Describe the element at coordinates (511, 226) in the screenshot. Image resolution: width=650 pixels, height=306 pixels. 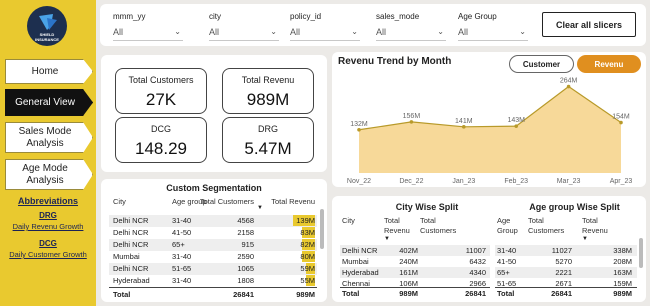
I see `col-header-age-group: Age Group` at that location.